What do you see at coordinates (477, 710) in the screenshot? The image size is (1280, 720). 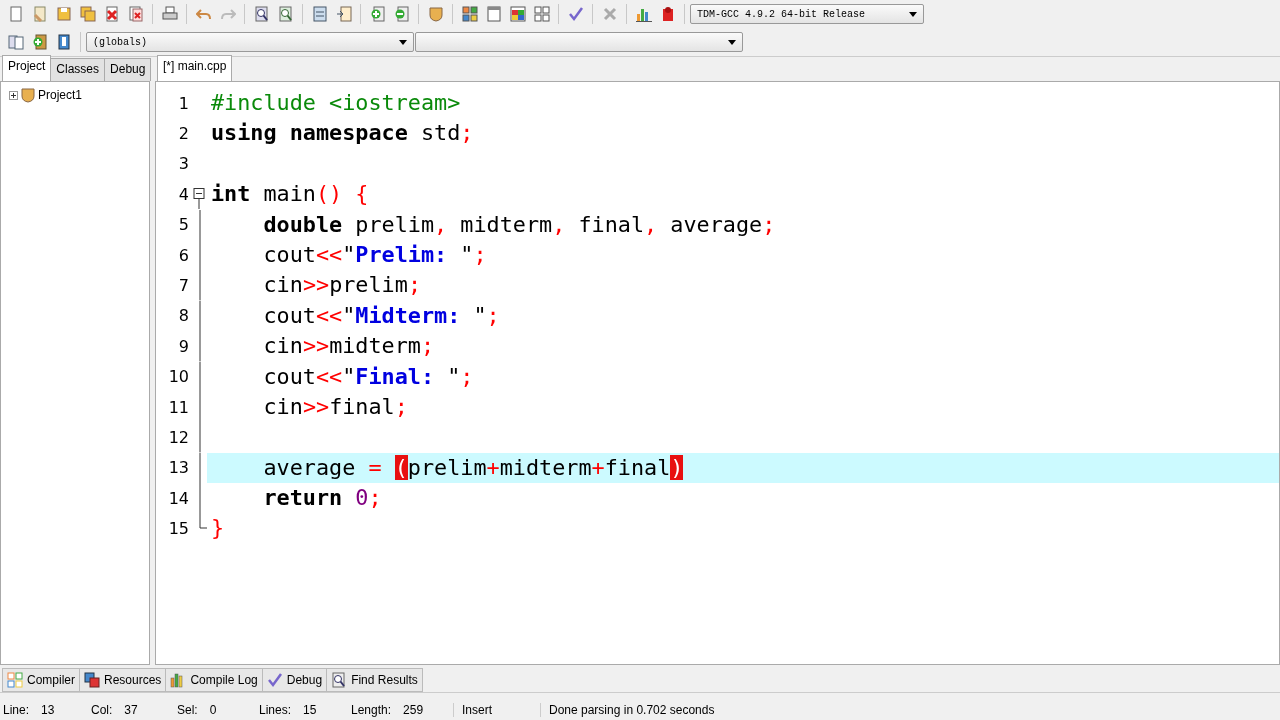 I see `status-label: Insert` at bounding box center [477, 710].